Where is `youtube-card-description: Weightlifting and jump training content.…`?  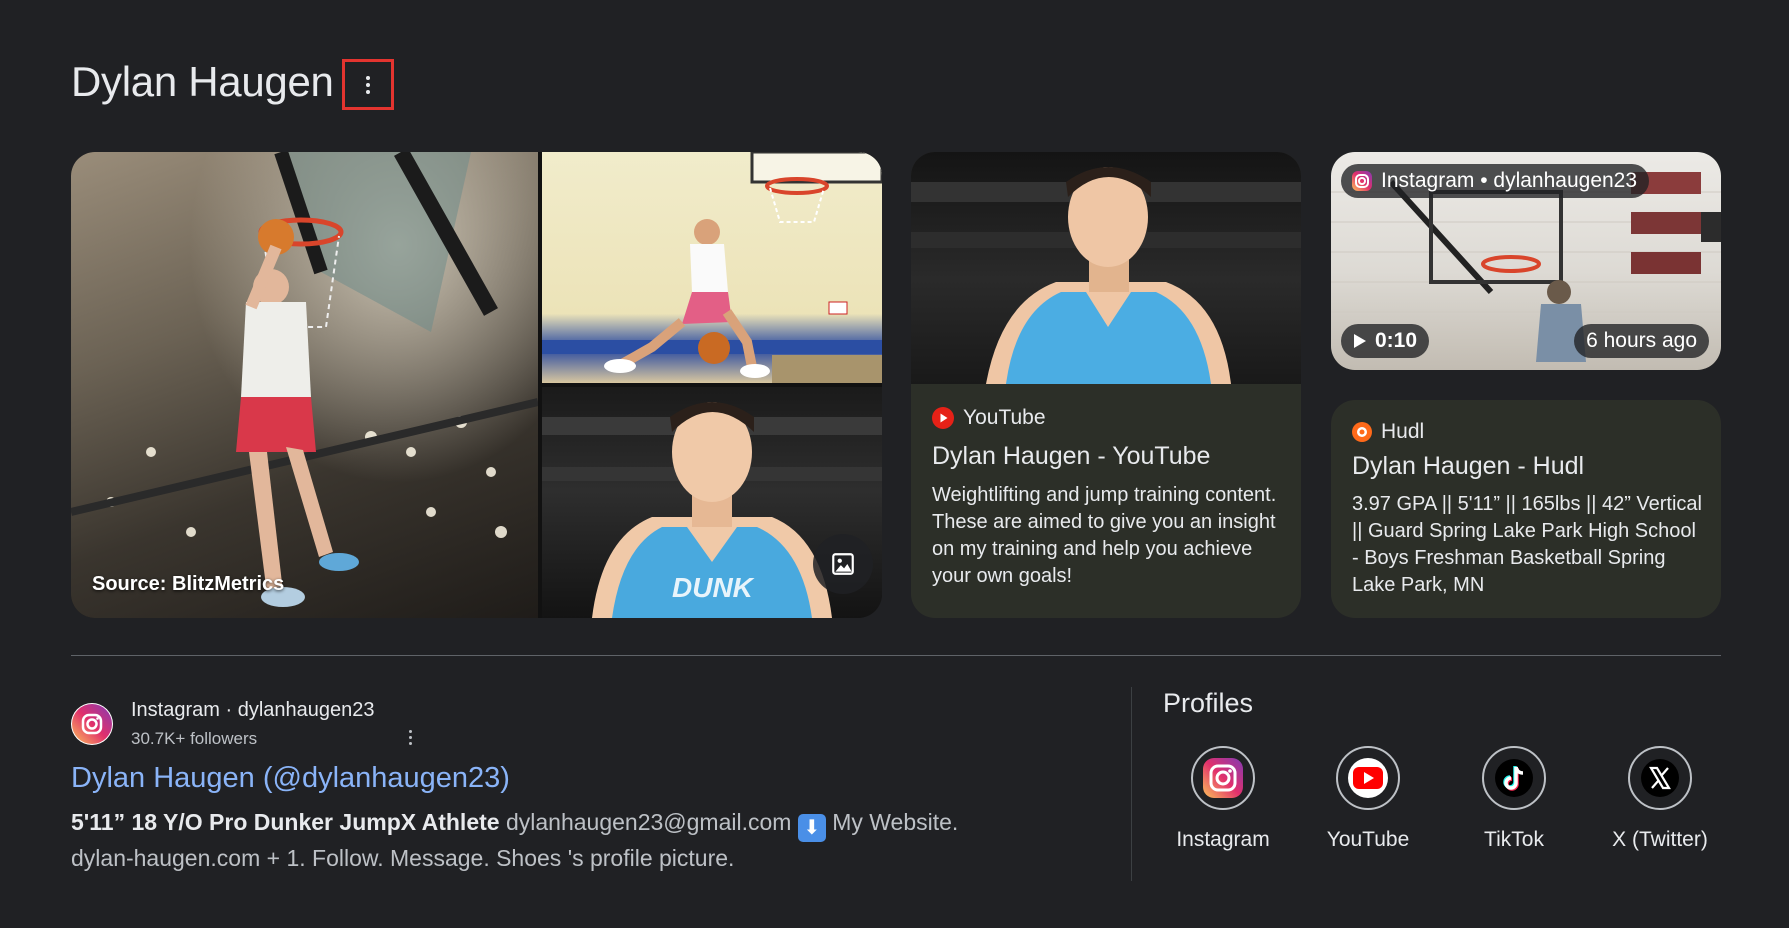
youtube-card-description: Weightlifting and jump training content.… is located at coordinates (1104, 535).